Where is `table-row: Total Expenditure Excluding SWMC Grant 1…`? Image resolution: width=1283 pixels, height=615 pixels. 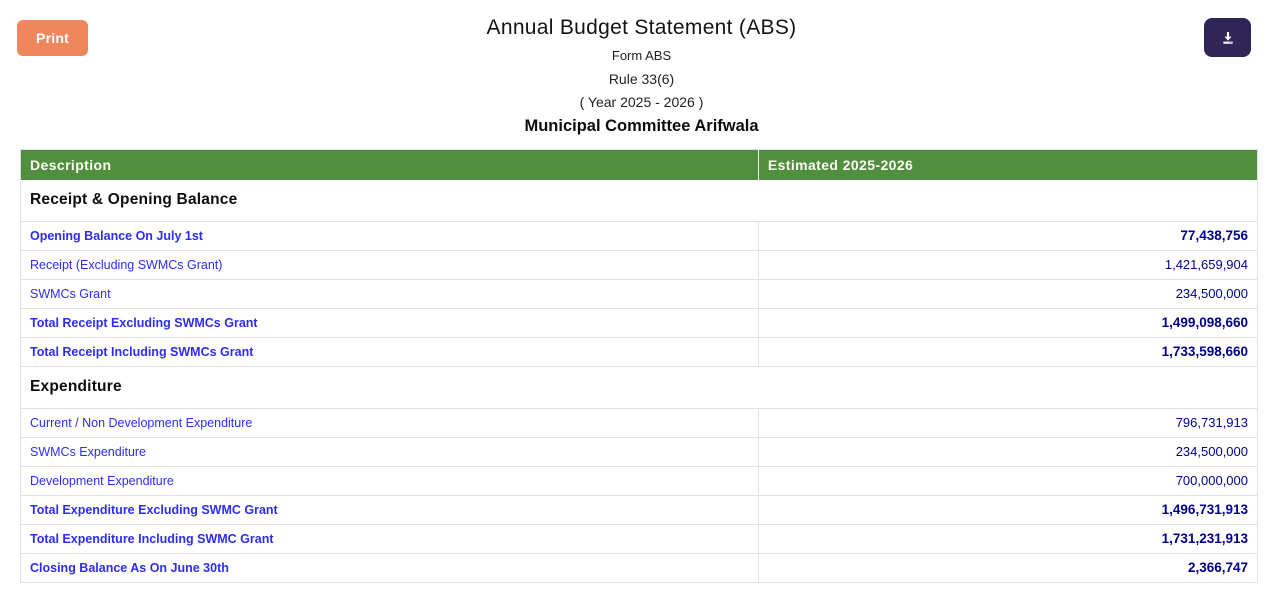
table-row: Total Expenditure Excluding SWMC Grant 1… is located at coordinates (639, 510).